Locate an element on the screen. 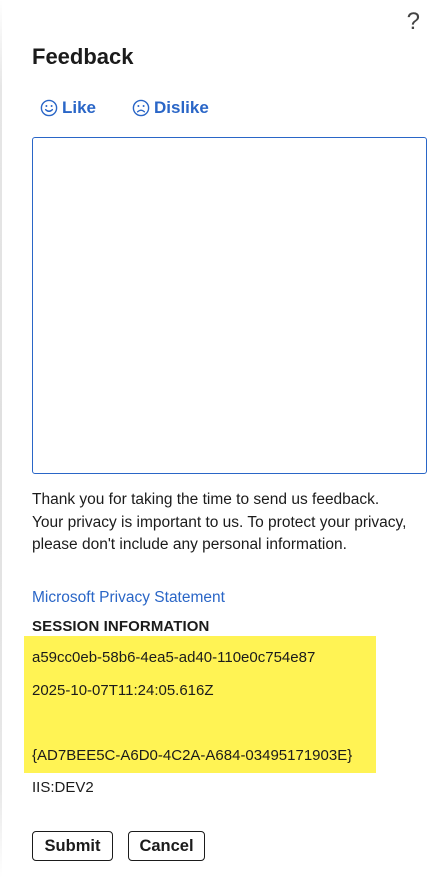 The width and height of the screenshot is (442, 878). dislike-button: Dislike is located at coordinates (170, 108).